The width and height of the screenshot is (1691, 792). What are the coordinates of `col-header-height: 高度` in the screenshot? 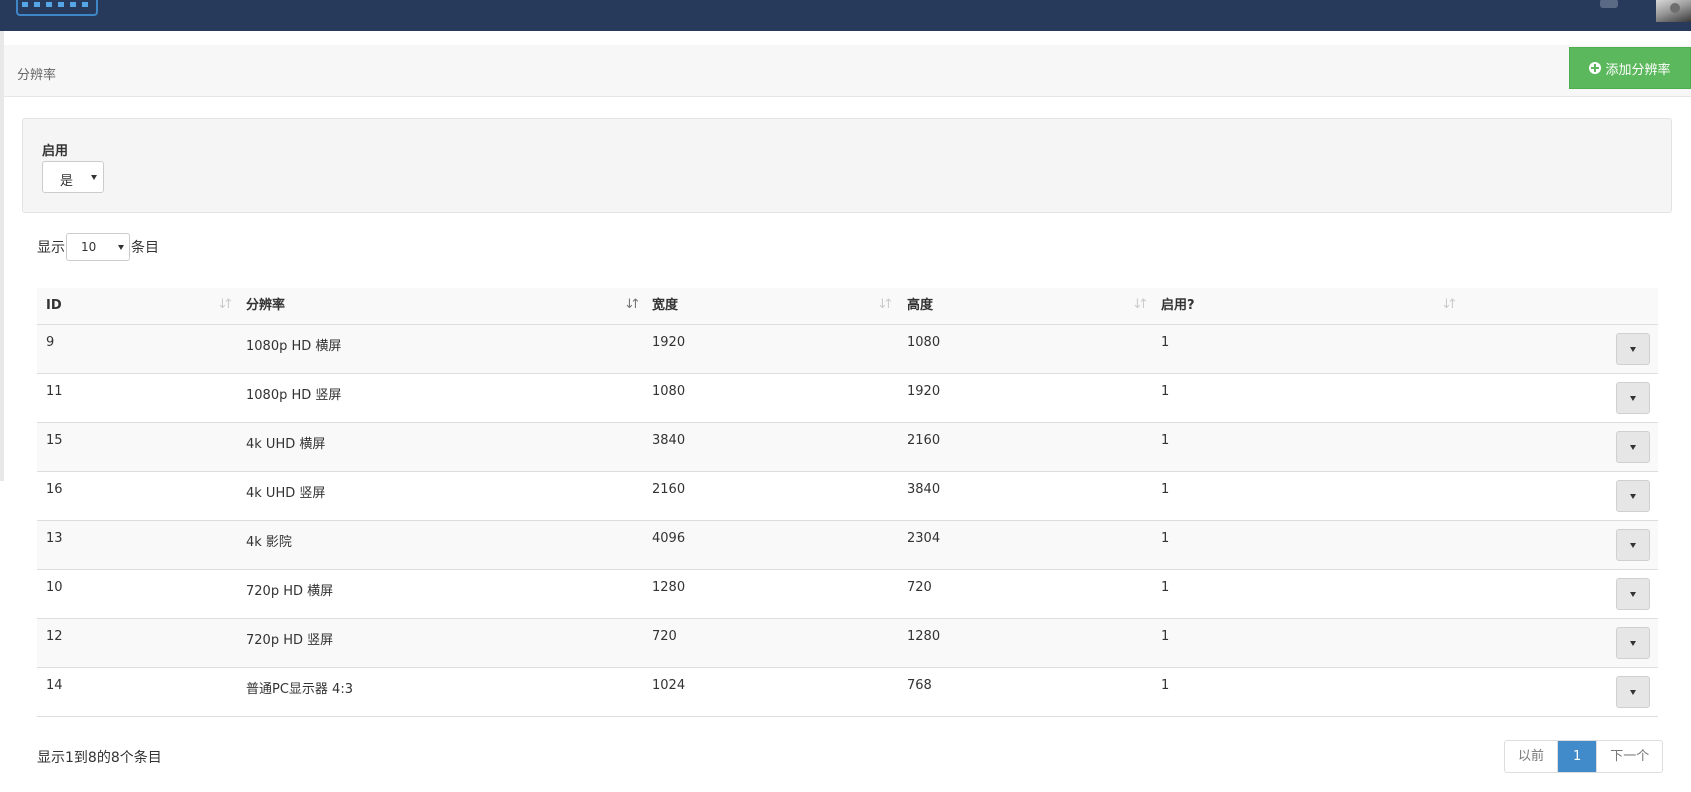 It's located at (920, 306).